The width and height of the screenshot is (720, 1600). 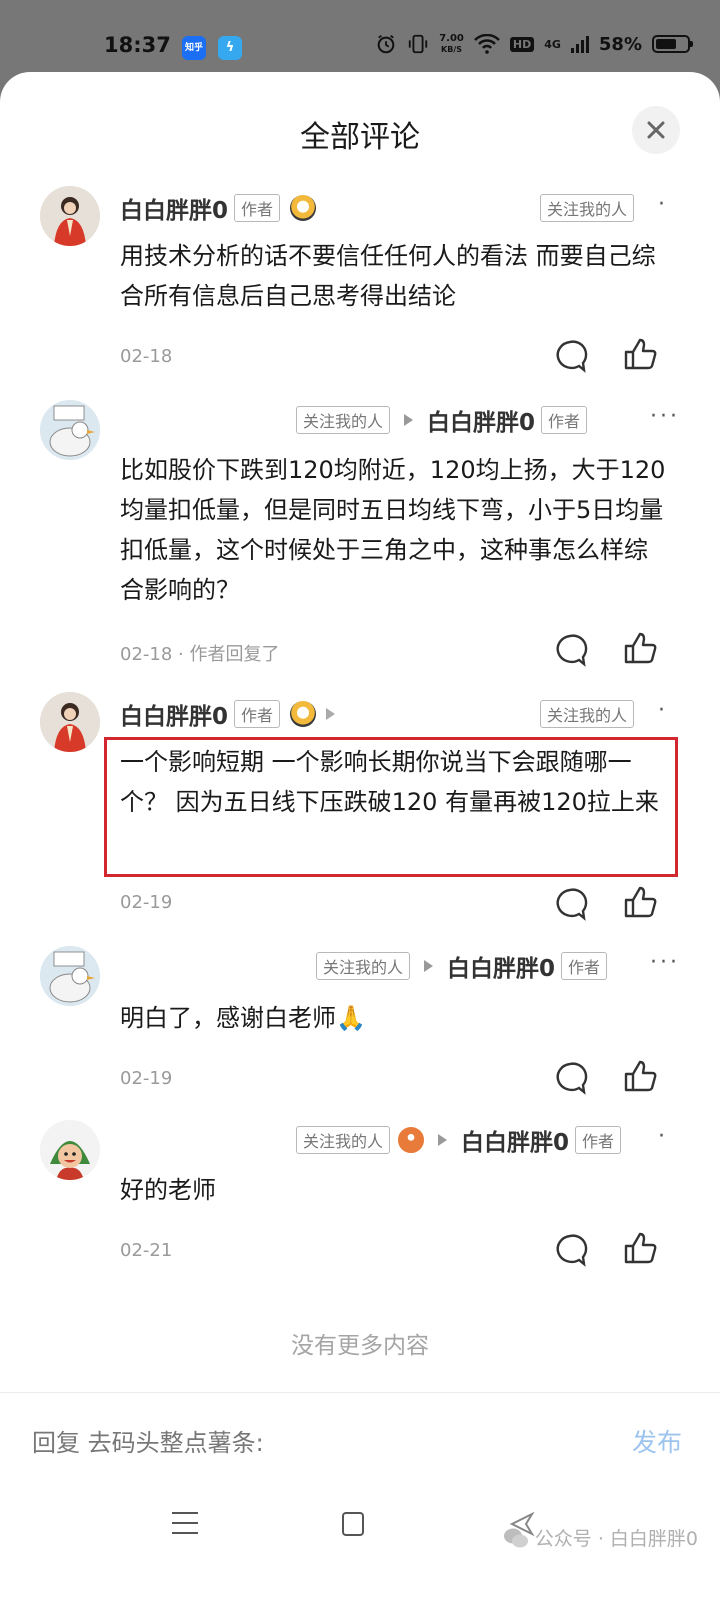 What do you see at coordinates (185, 1527) in the screenshot?
I see `recent-apps-icon` at bounding box center [185, 1527].